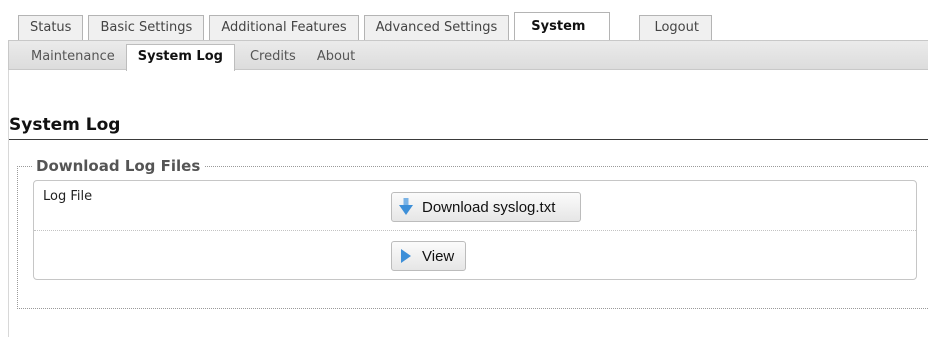 This screenshot has height=337, width=928. What do you see at coordinates (406, 256) in the screenshot?
I see `play-arrow-icon` at bounding box center [406, 256].